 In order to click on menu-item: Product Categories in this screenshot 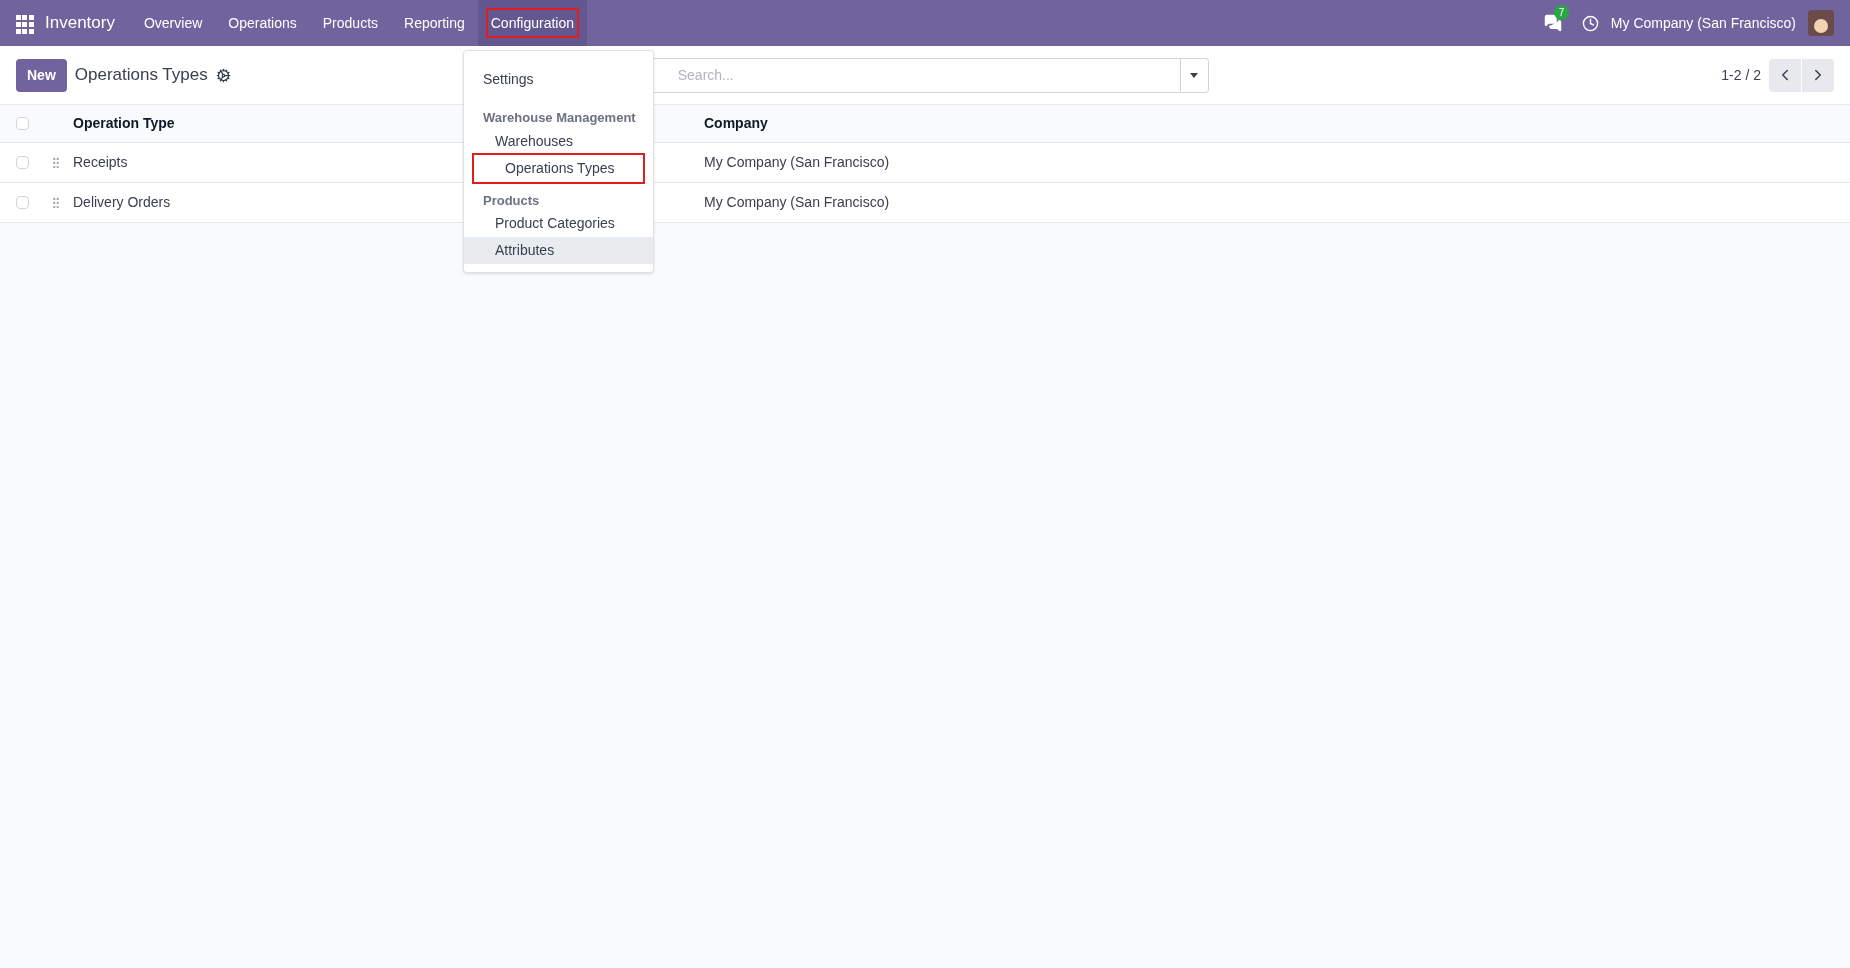, I will do `click(558, 223)`.